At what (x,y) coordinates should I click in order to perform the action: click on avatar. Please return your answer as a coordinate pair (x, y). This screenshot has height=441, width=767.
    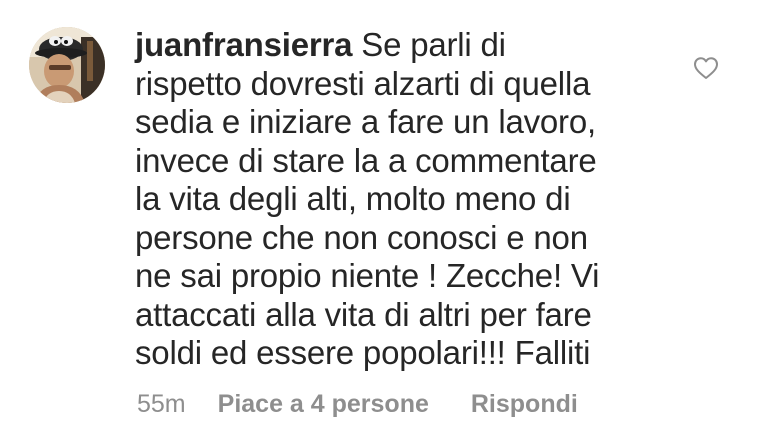
    Looking at the image, I should click on (67, 65).